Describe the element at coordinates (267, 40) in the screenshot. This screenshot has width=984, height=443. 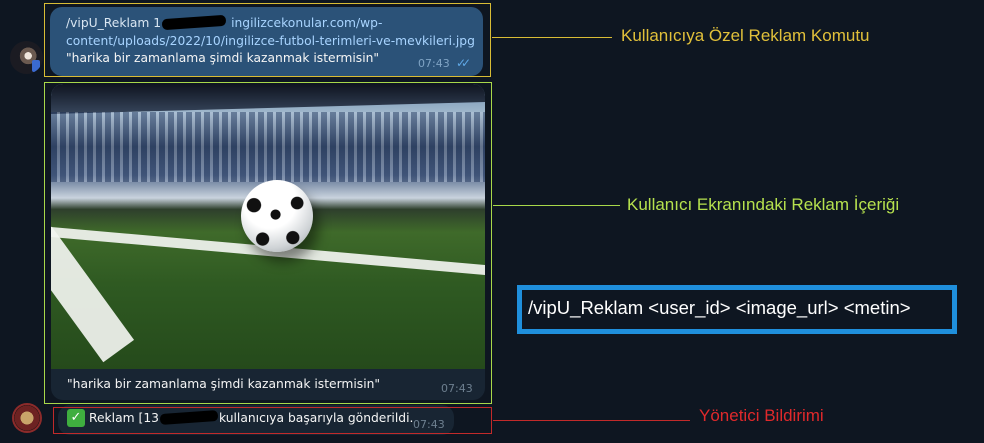
I see `command-annotation-frame` at that location.